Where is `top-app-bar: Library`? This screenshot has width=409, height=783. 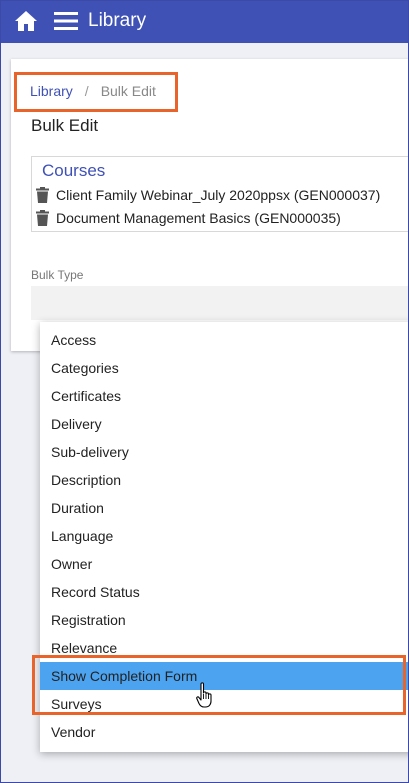 top-app-bar: Library is located at coordinates (204, 22).